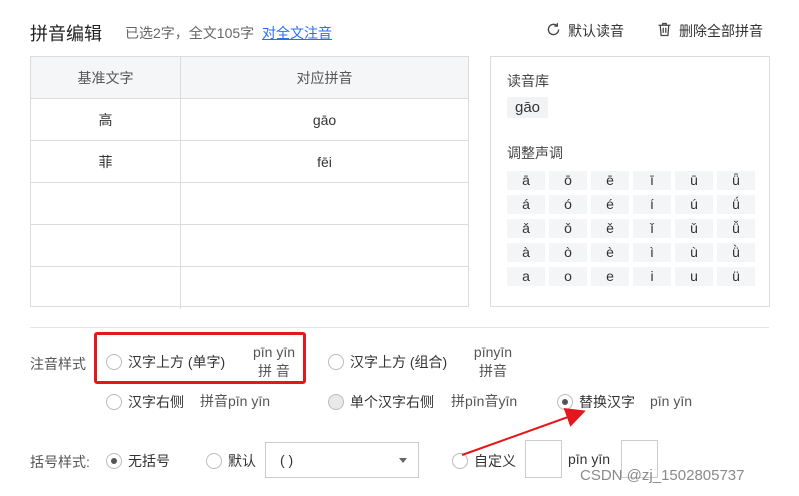 This screenshot has height=496, width=799. What do you see at coordinates (528, 107) in the screenshot?
I see `reading-library-item: gāo` at bounding box center [528, 107].